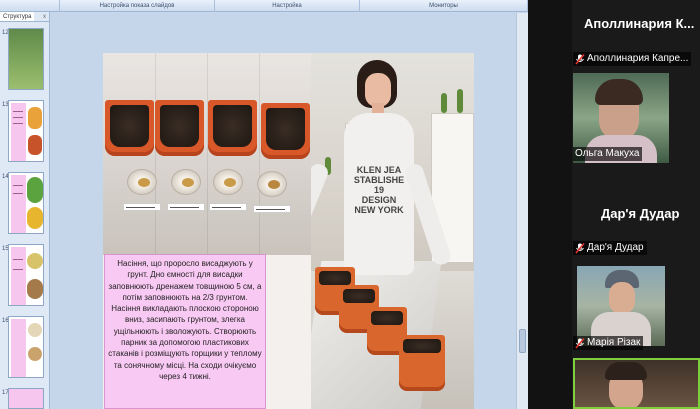 The width and height of the screenshot is (700, 409). I want to click on slide-thumbnail: 12, so click(25, 60).